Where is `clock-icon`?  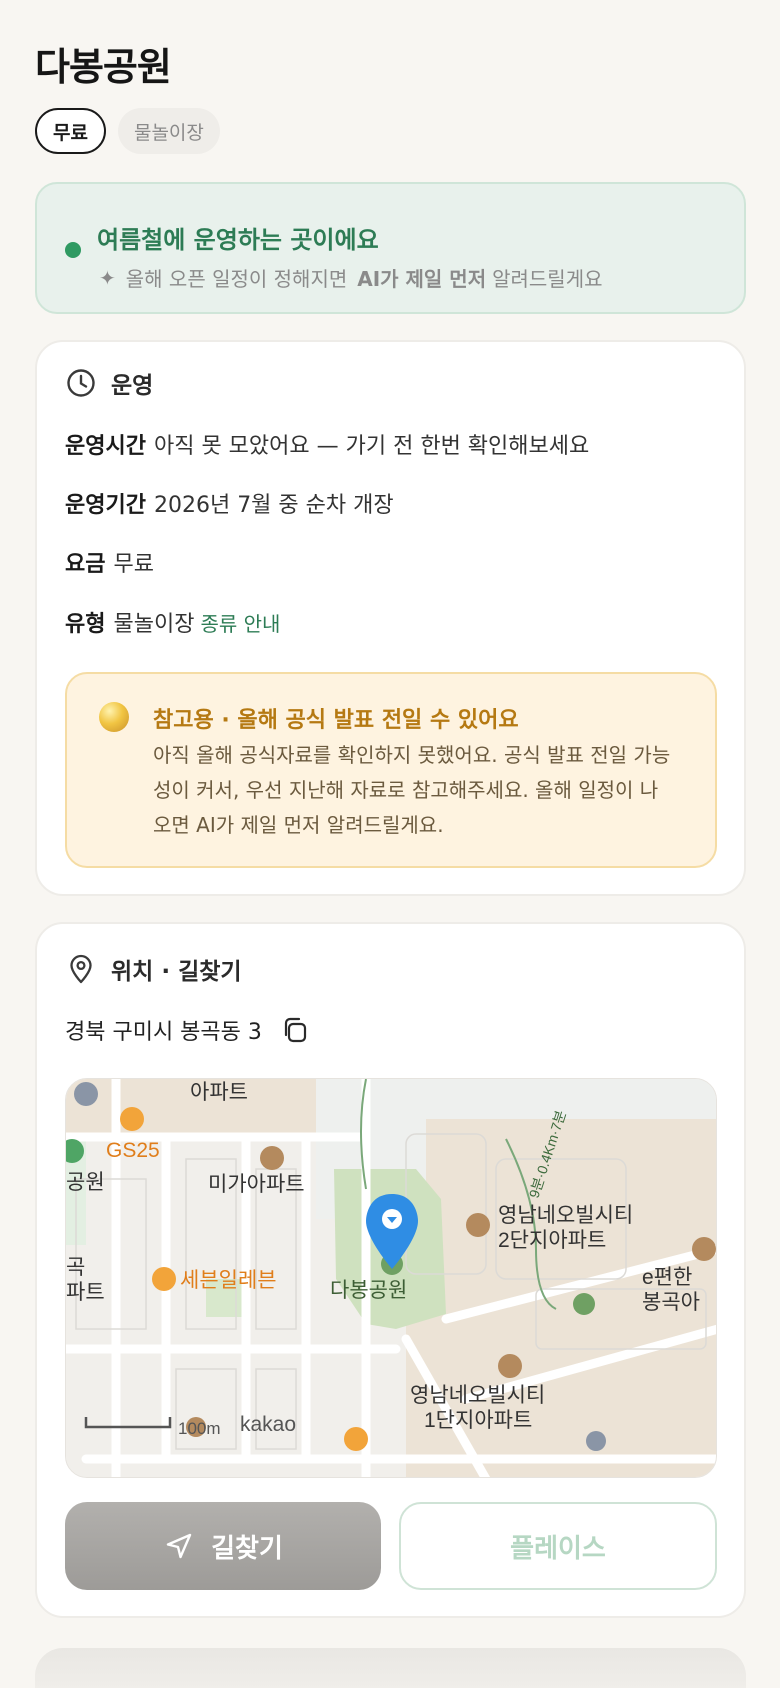
clock-icon is located at coordinates (81, 383).